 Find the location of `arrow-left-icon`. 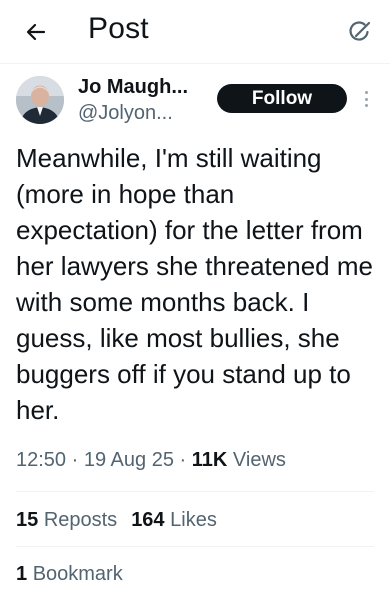

arrow-left-icon is located at coordinates (36, 32).